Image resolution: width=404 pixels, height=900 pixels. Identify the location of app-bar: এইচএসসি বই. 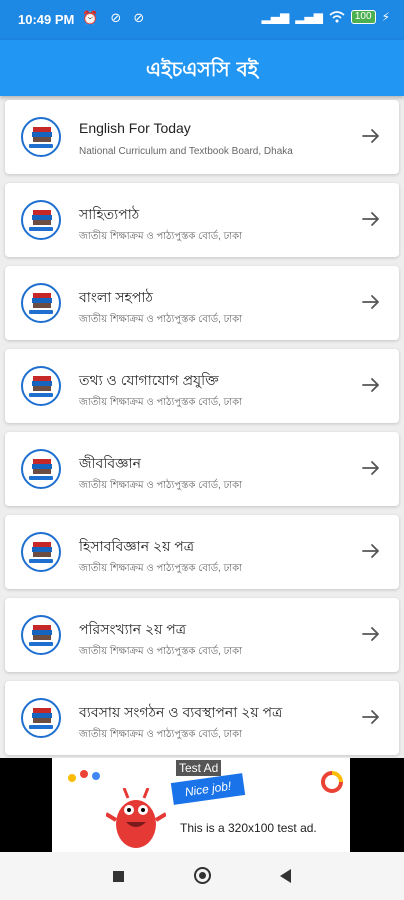
(202, 68).